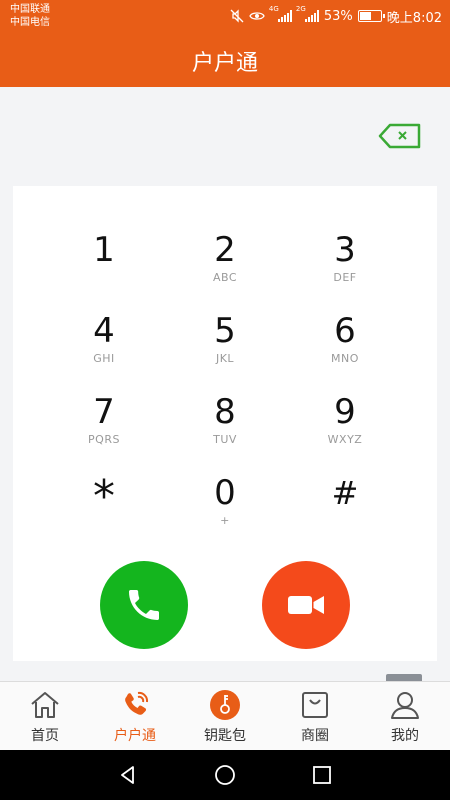  I want to click on network-type-label: 4G, so click(273, 9).